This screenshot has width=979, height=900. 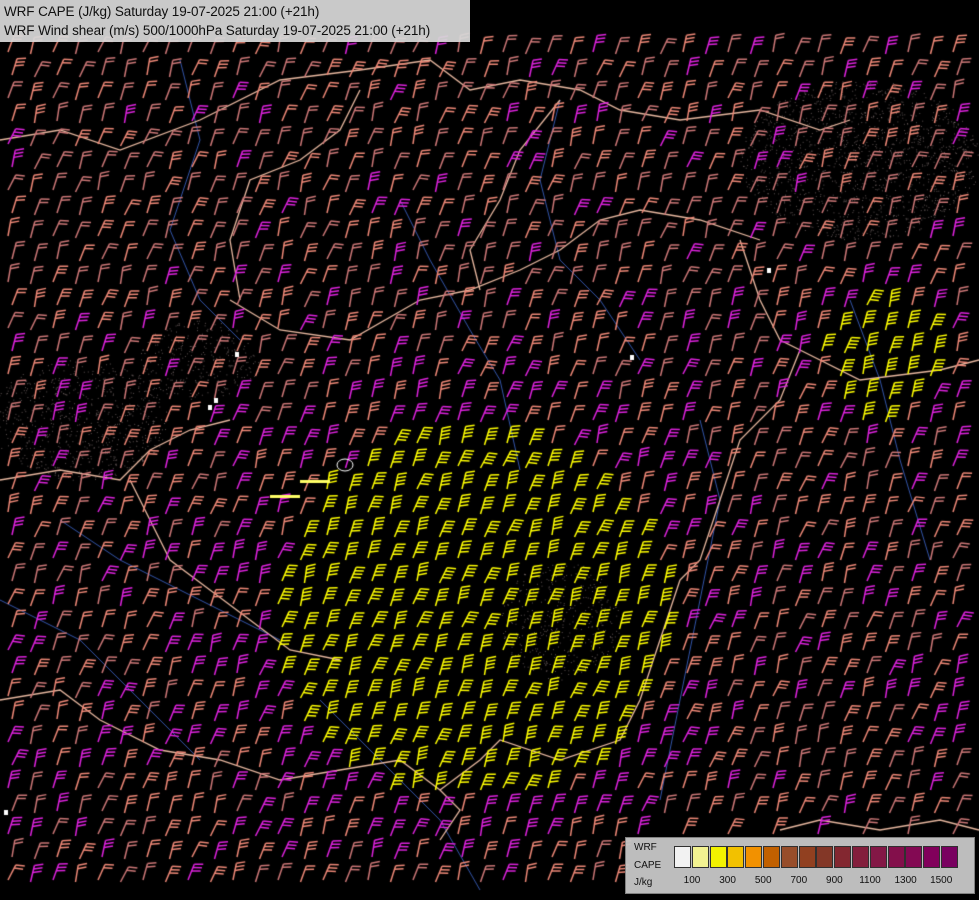 What do you see at coordinates (763, 880) in the screenshot?
I see `legend-tick-label: 500` at bounding box center [763, 880].